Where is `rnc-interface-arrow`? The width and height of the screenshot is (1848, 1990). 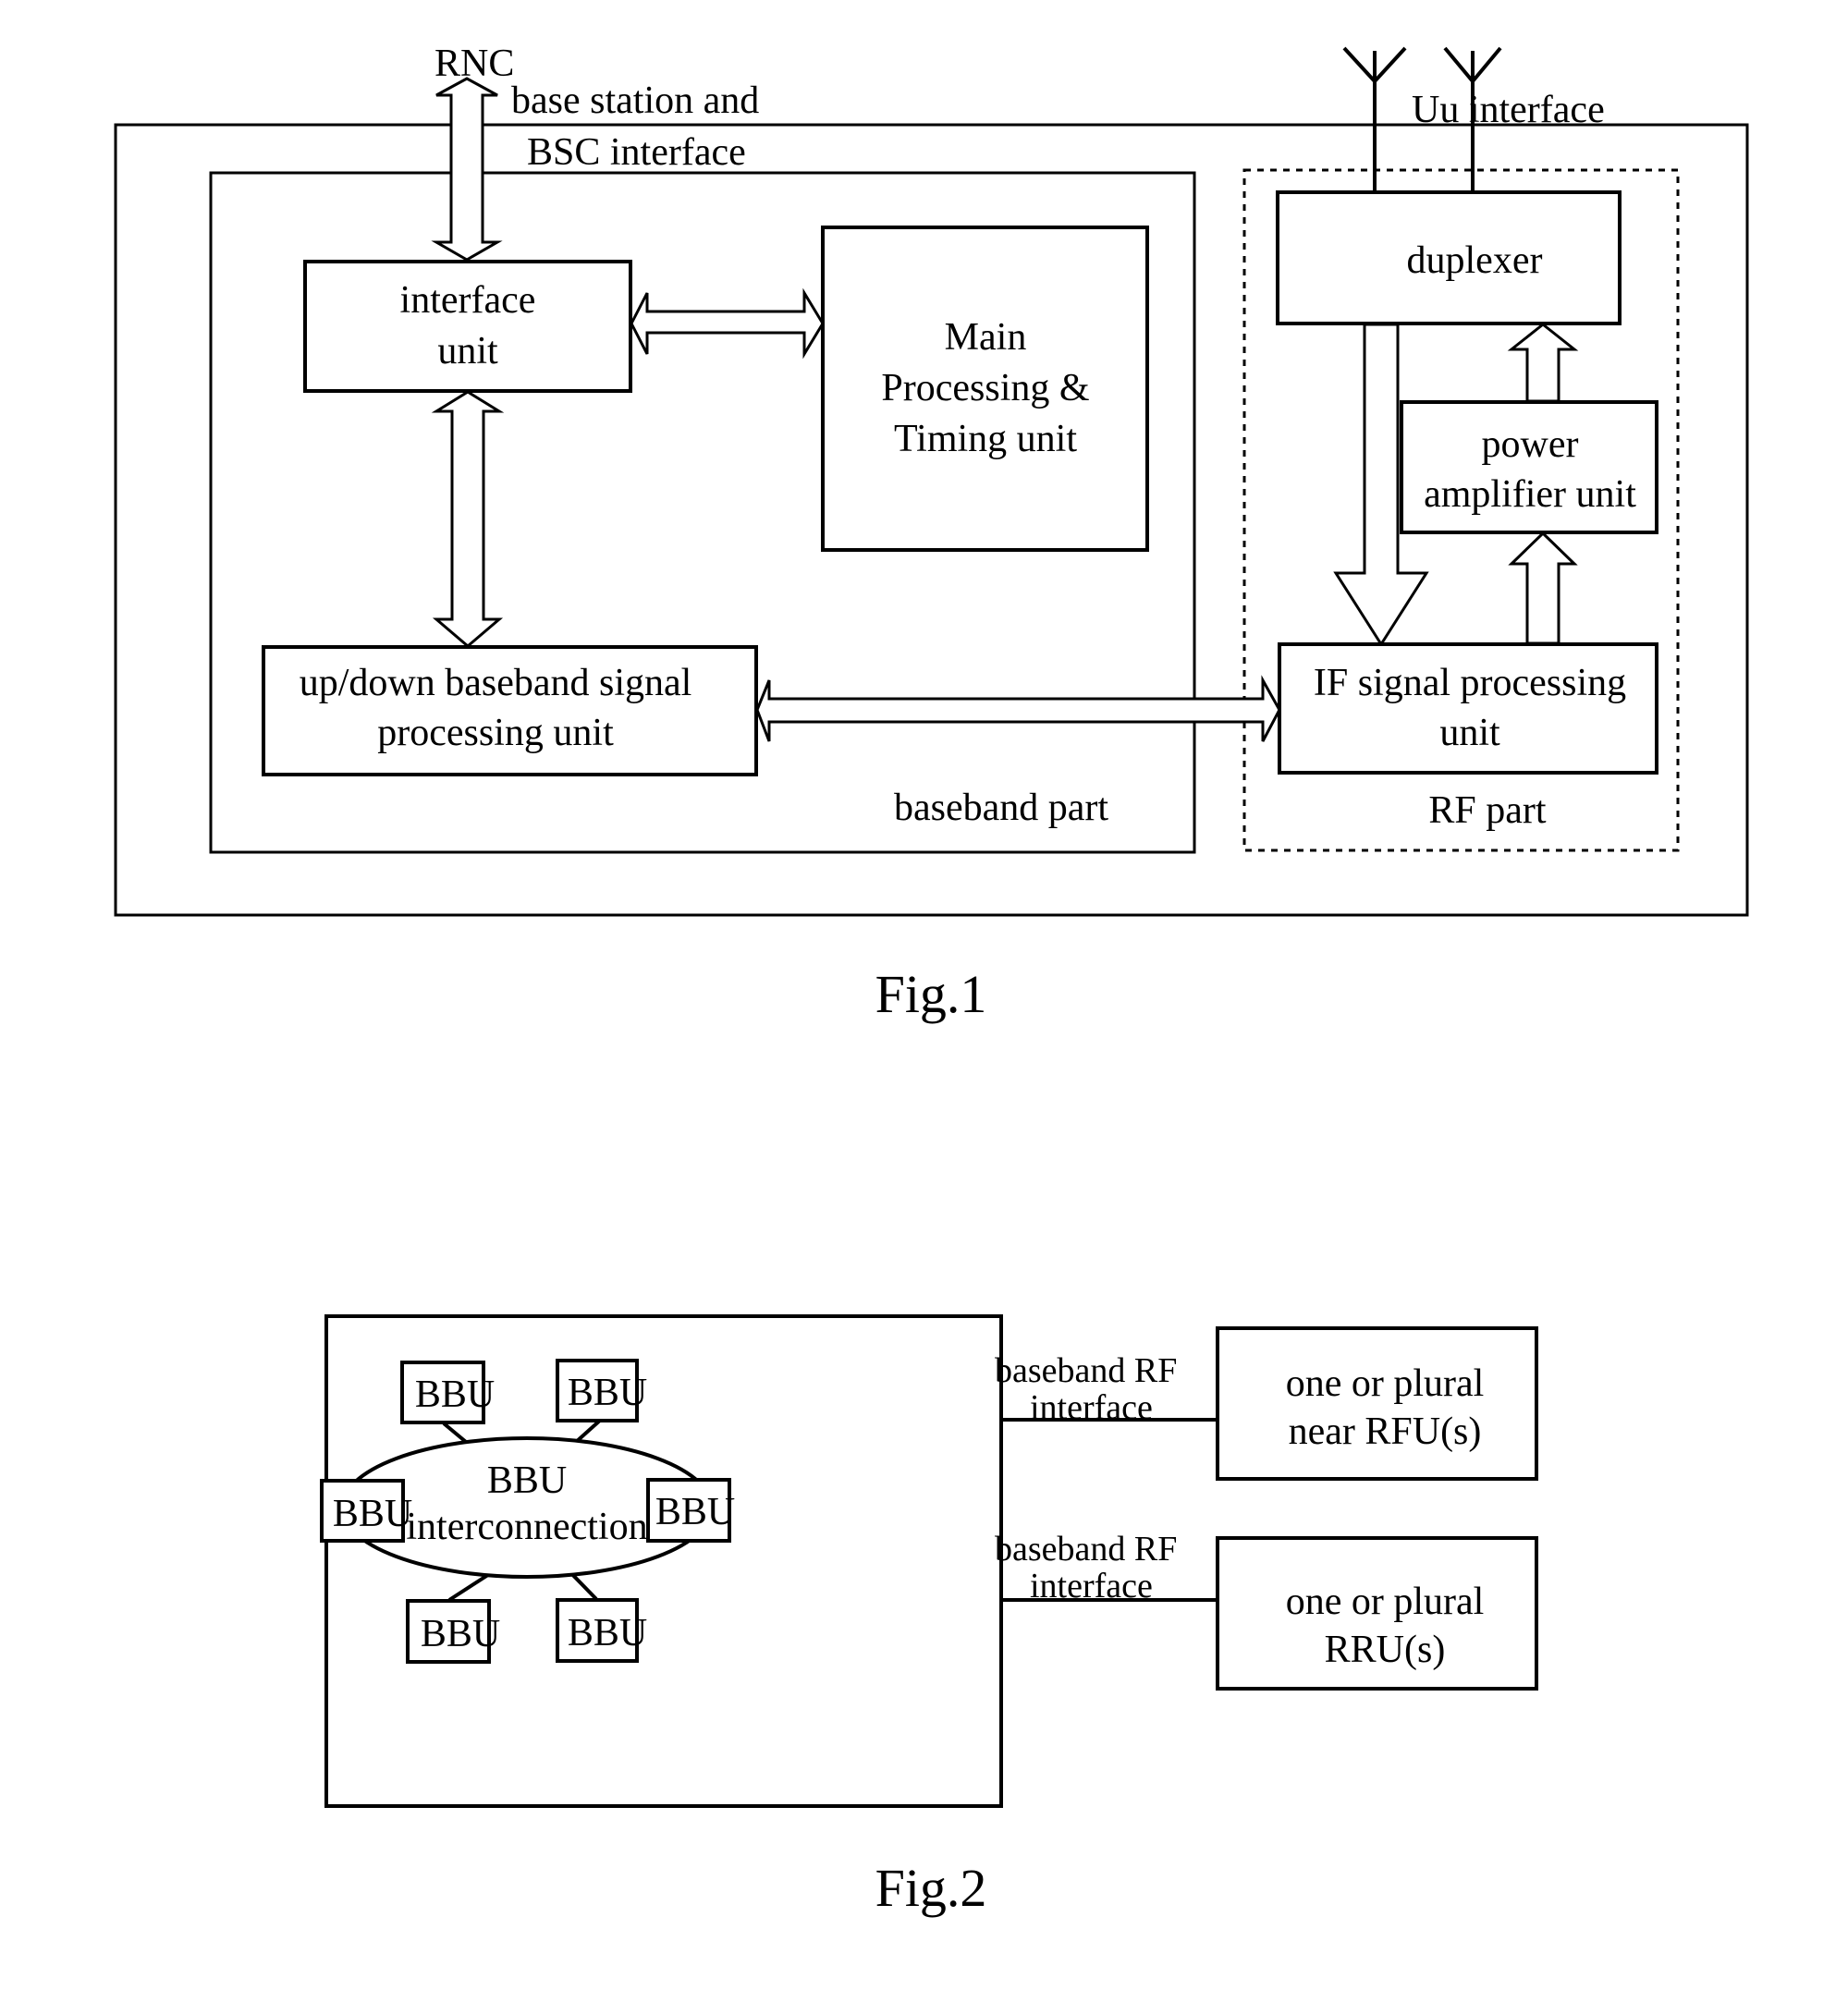 rnc-interface-arrow is located at coordinates (467, 169).